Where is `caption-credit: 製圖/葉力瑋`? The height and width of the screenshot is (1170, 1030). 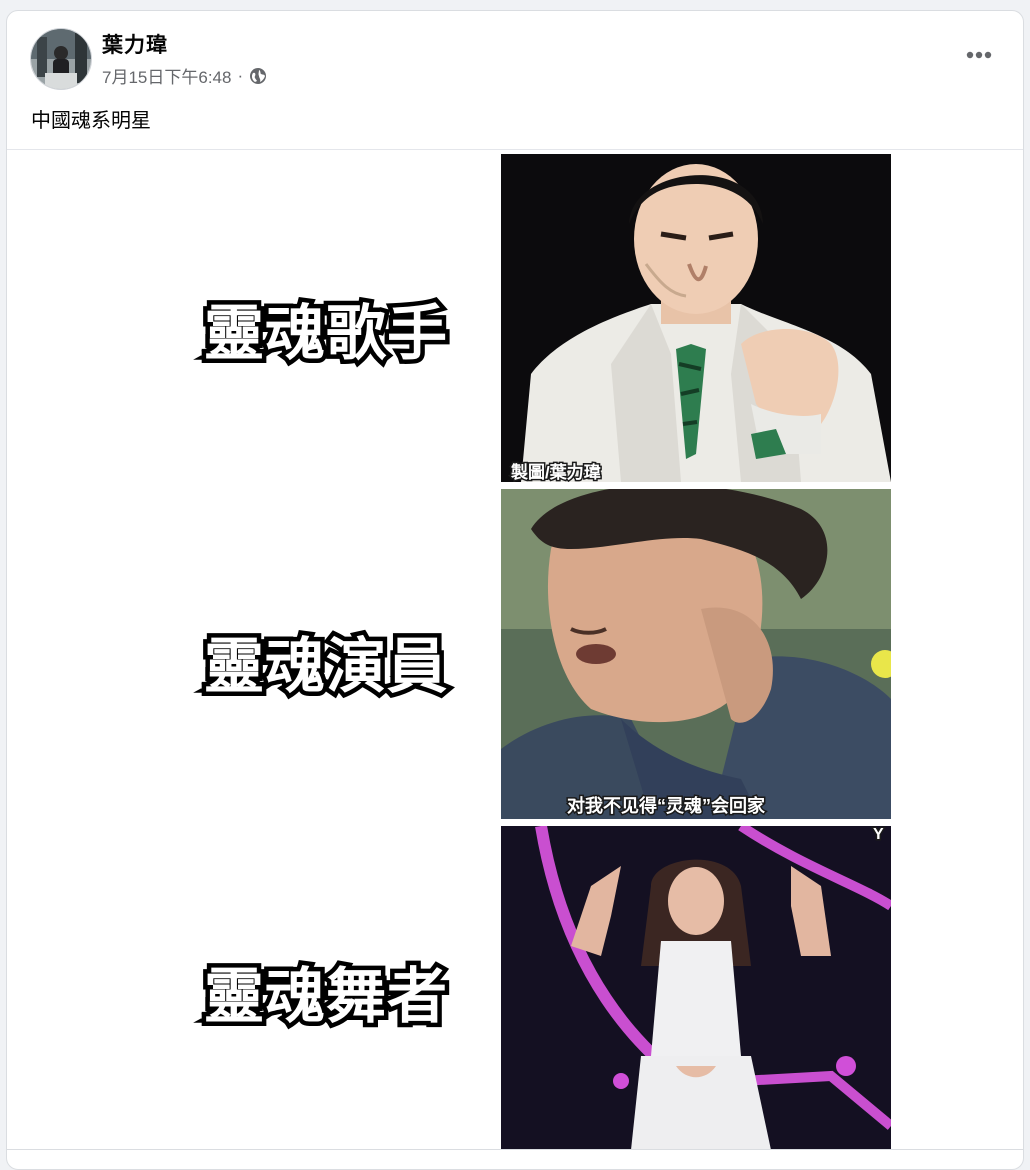
caption-credit: 製圖/葉力瑋 is located at coordinates (556, 472).